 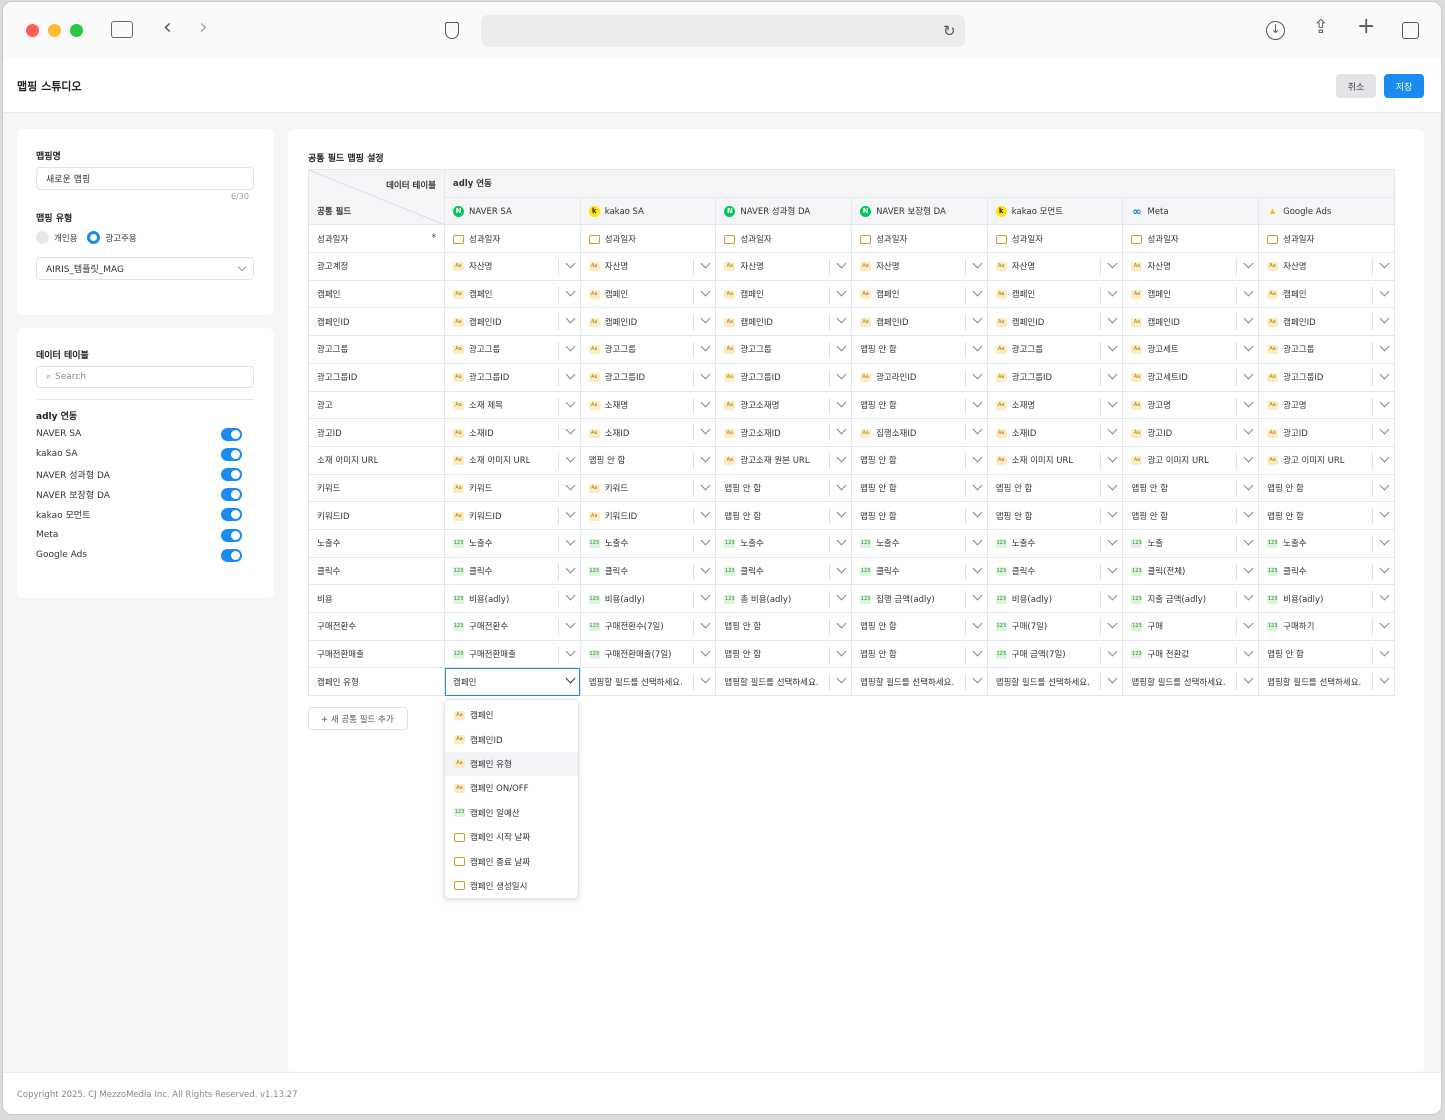 I want to click on mapping-select: Aa 광고소재명, so click(x=784, y=405).